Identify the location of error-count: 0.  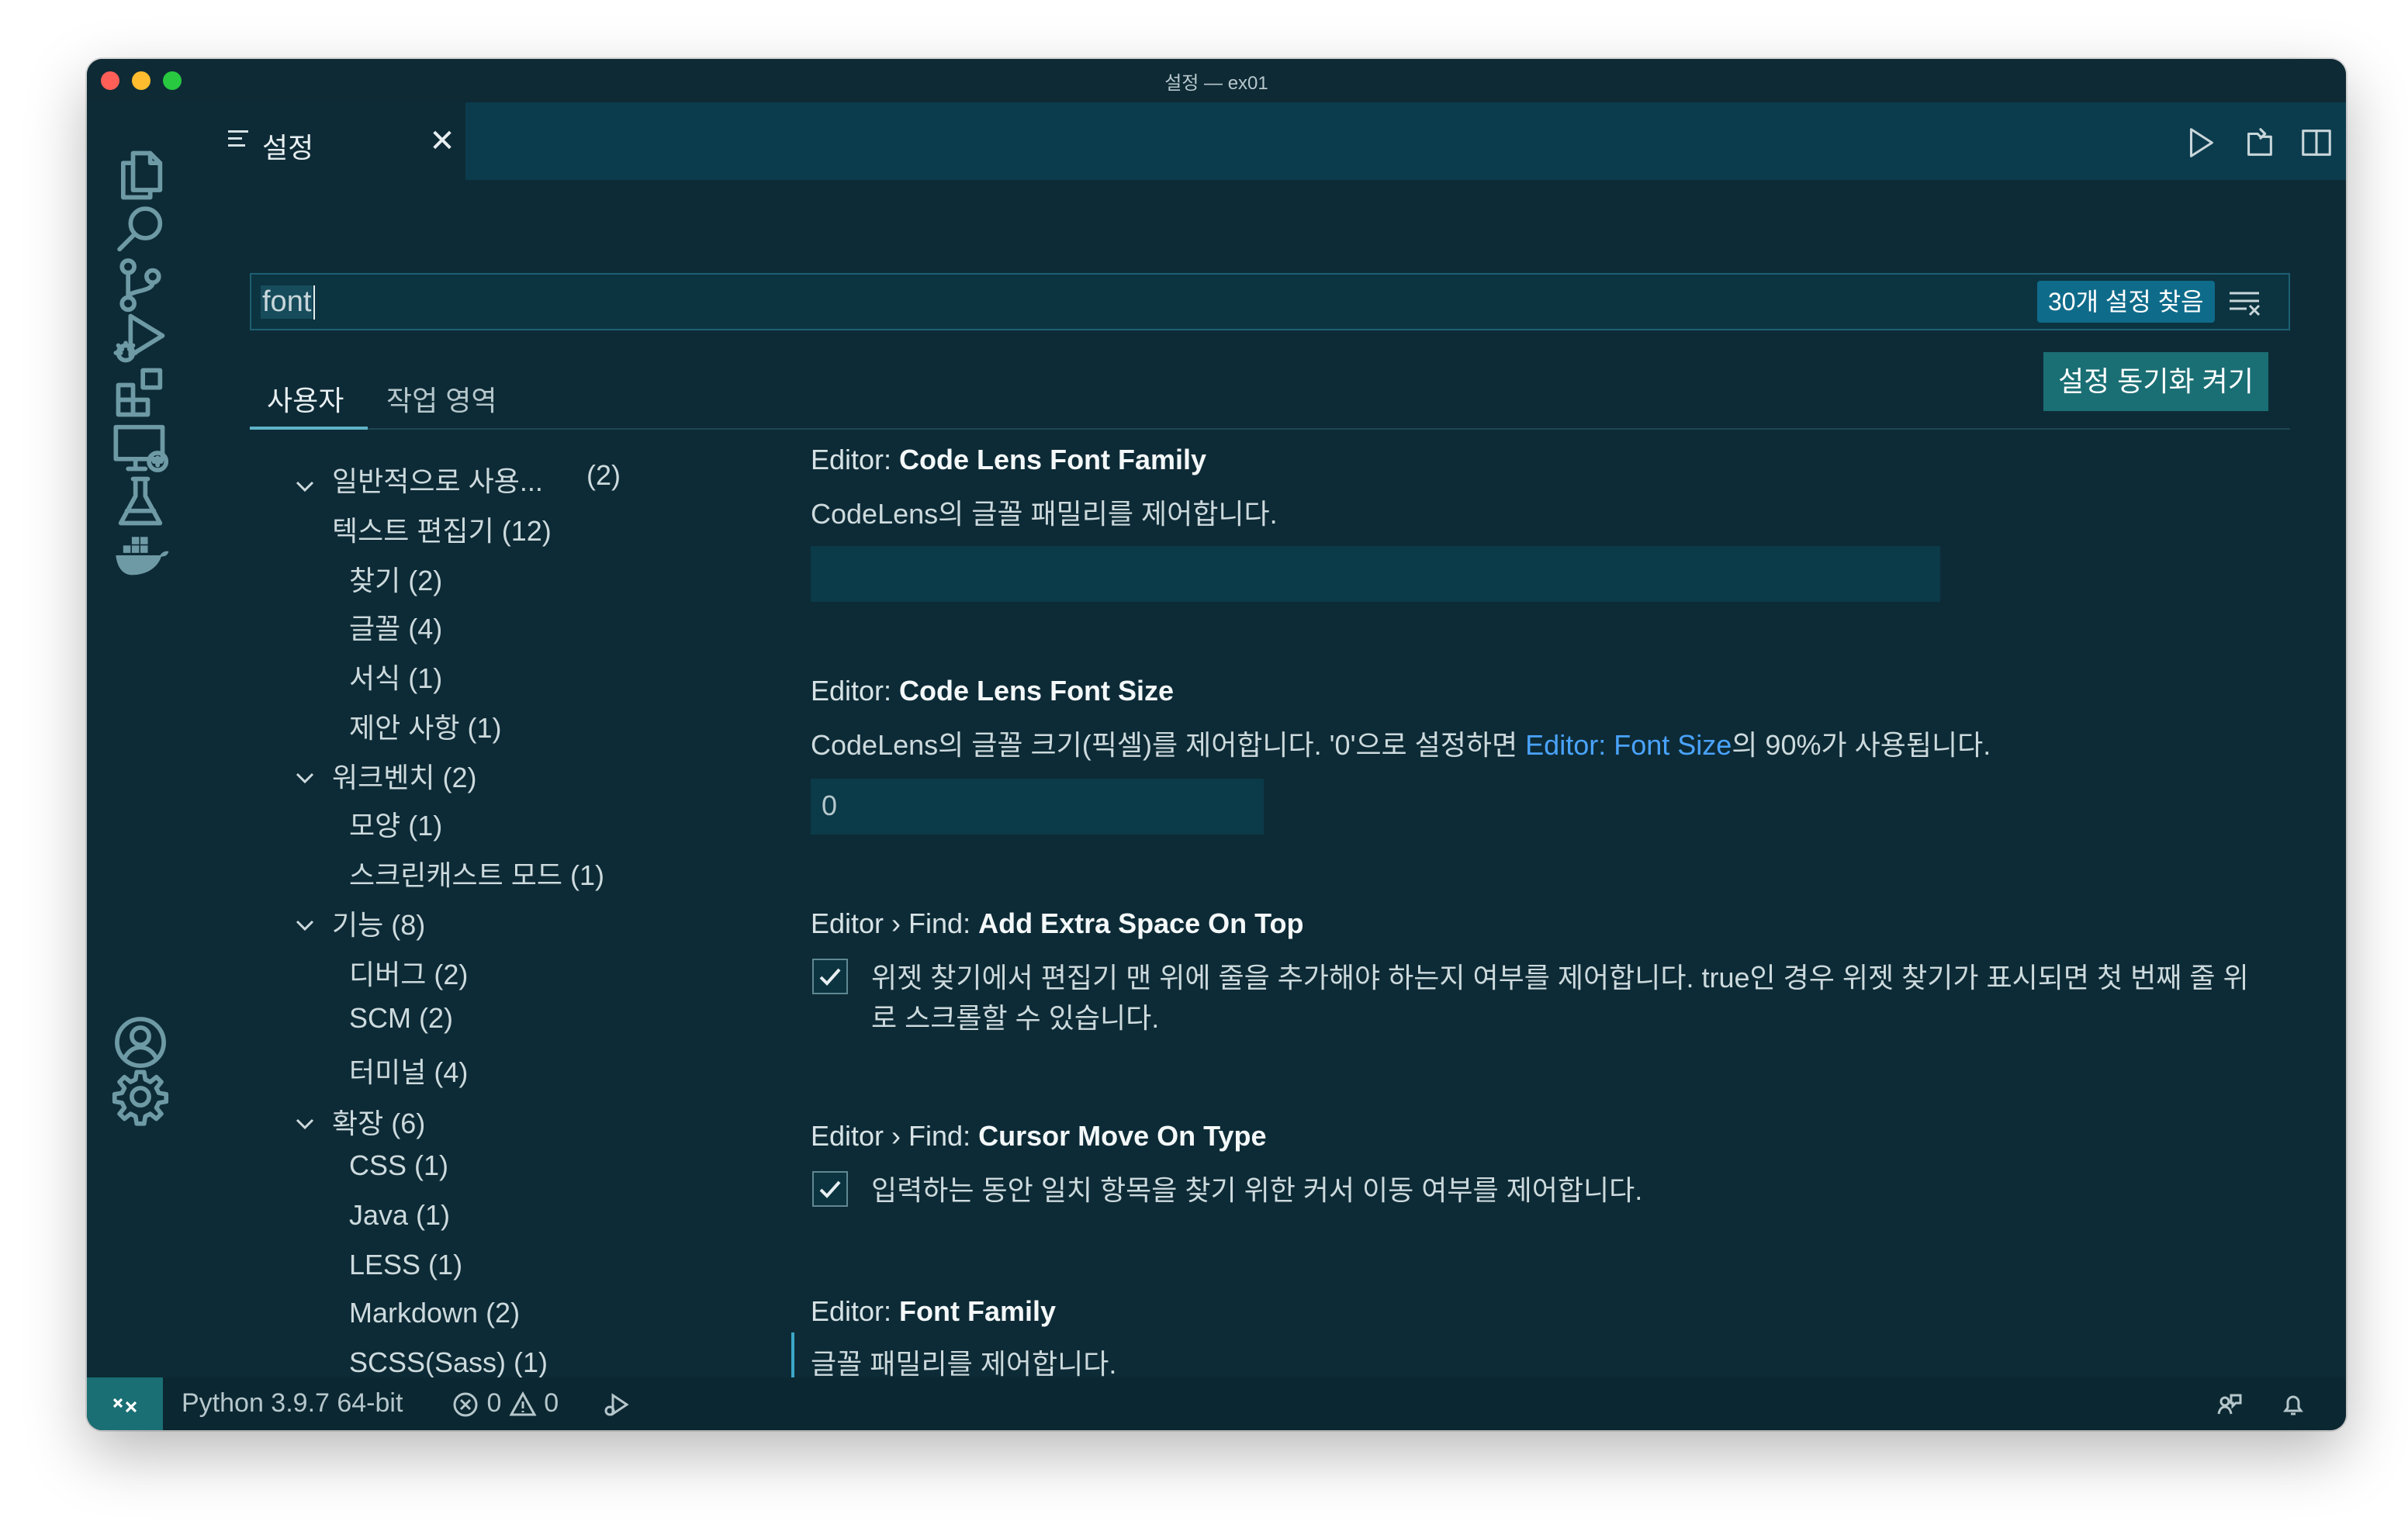
(494, 1403).